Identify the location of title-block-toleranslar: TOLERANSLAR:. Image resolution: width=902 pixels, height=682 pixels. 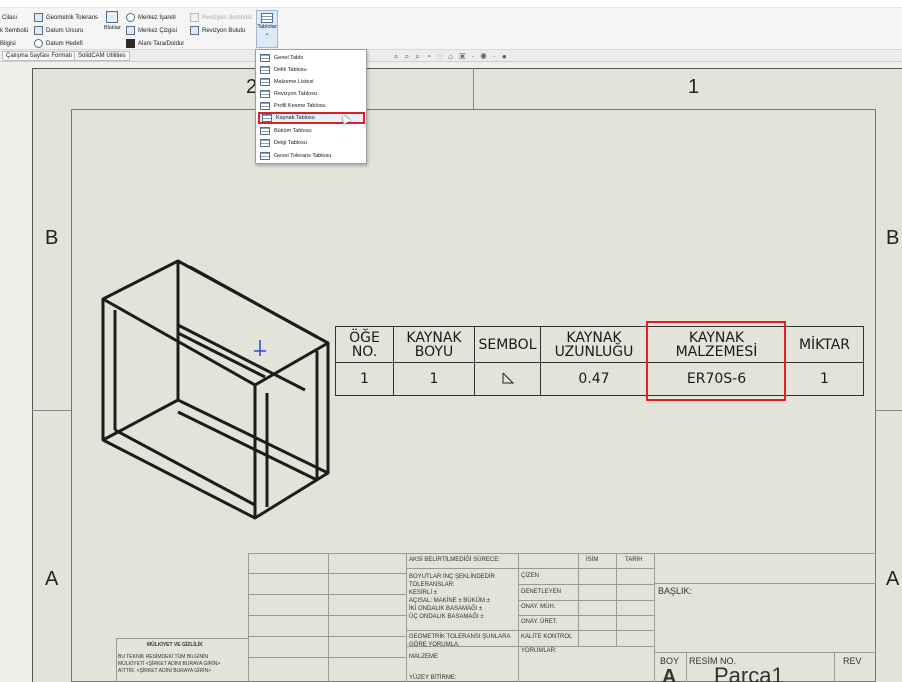
(432, 585).